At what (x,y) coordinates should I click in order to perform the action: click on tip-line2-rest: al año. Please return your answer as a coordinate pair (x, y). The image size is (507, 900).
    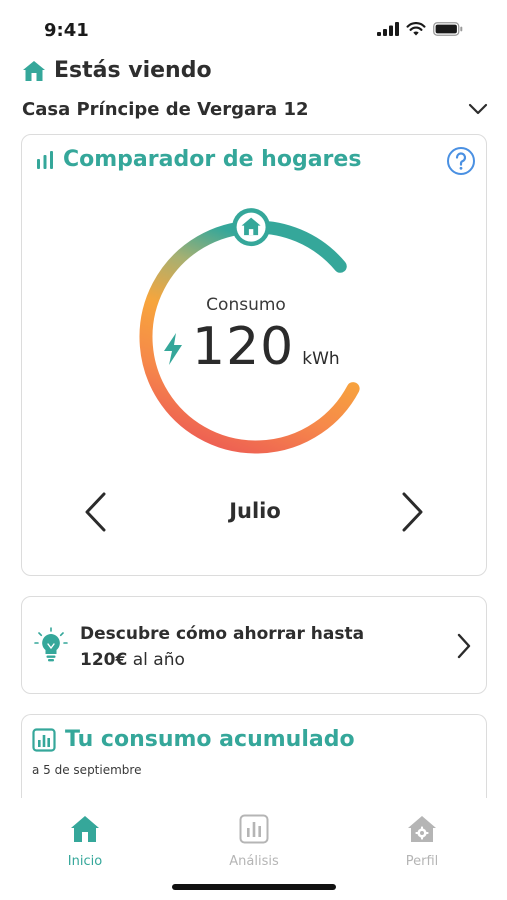
    Looking at the image, I should click on (156, 660).